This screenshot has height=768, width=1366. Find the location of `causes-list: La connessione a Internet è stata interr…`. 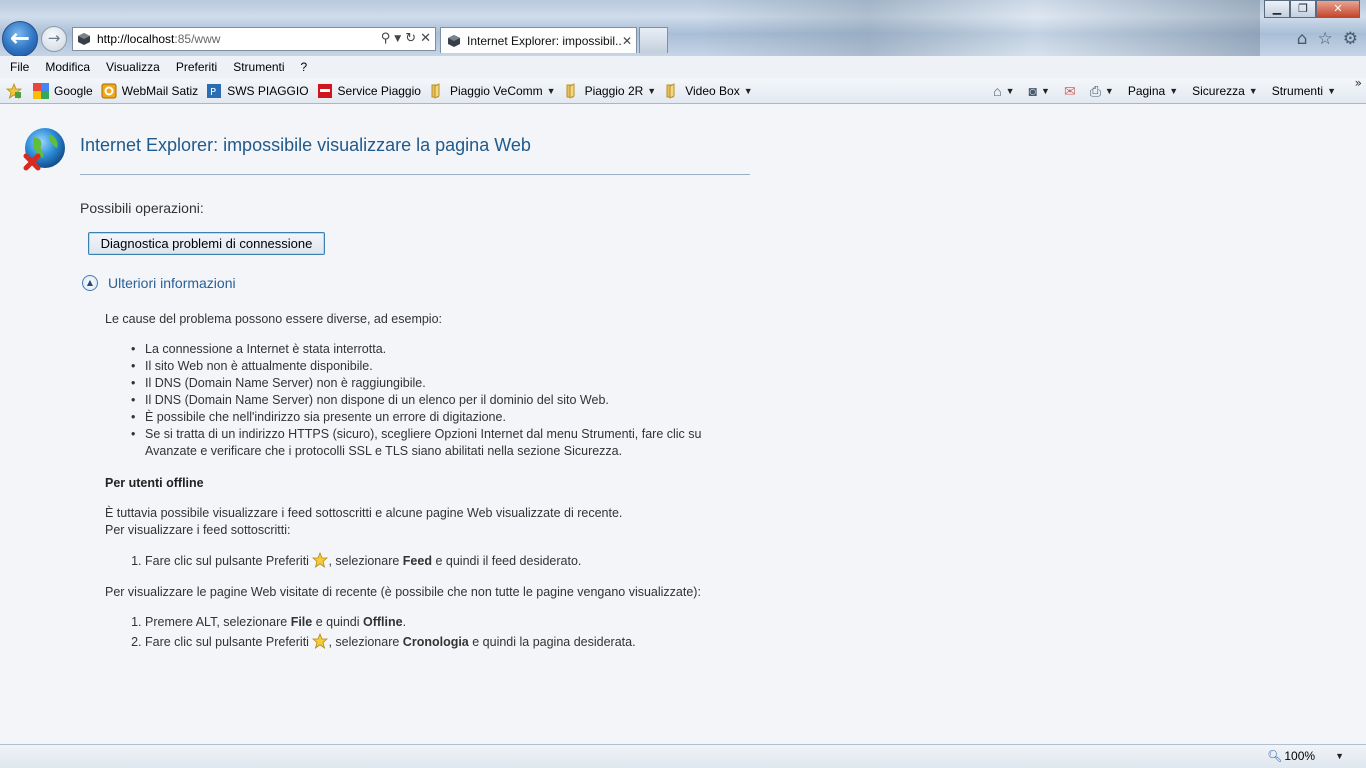

causes-list: La connessione a Internet è stata interr… is located at coordinates (437, 400).